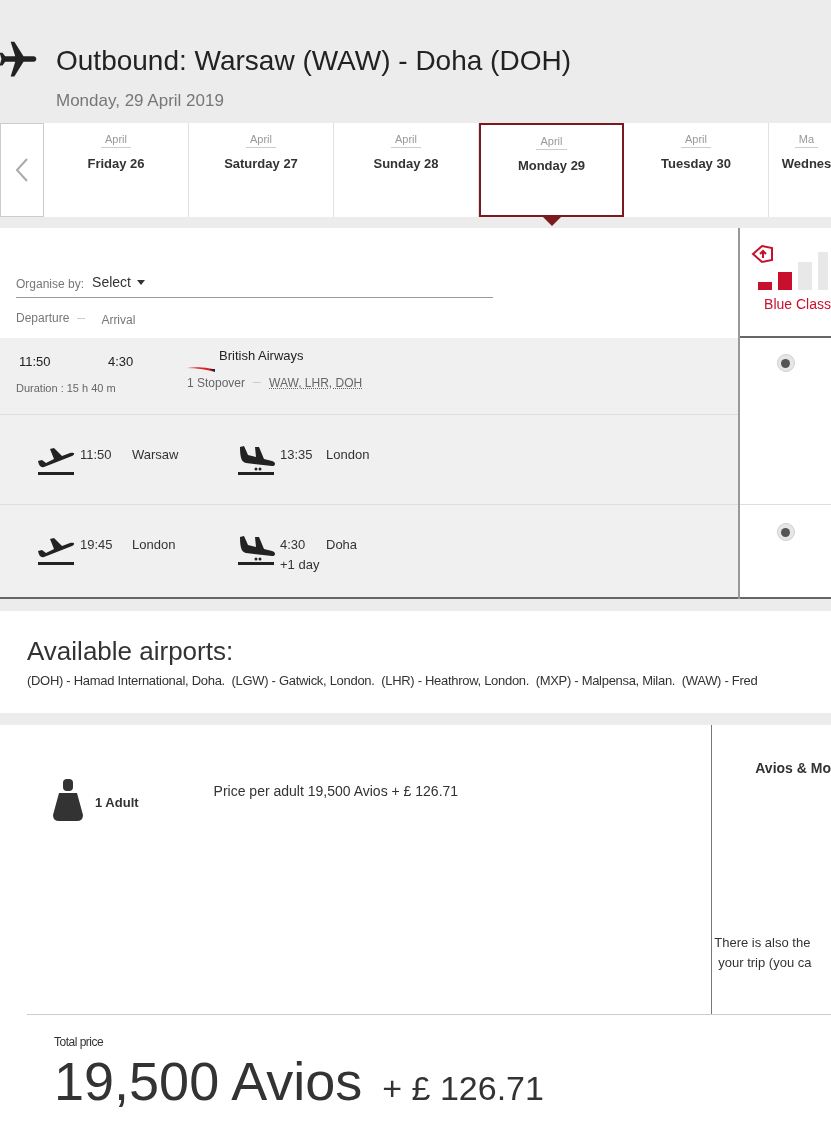  What do you see at coordinates (140, 101) in the screenshot?
I see `page-date: Monday, 29 April 2019` at bounding box center [140, 101].